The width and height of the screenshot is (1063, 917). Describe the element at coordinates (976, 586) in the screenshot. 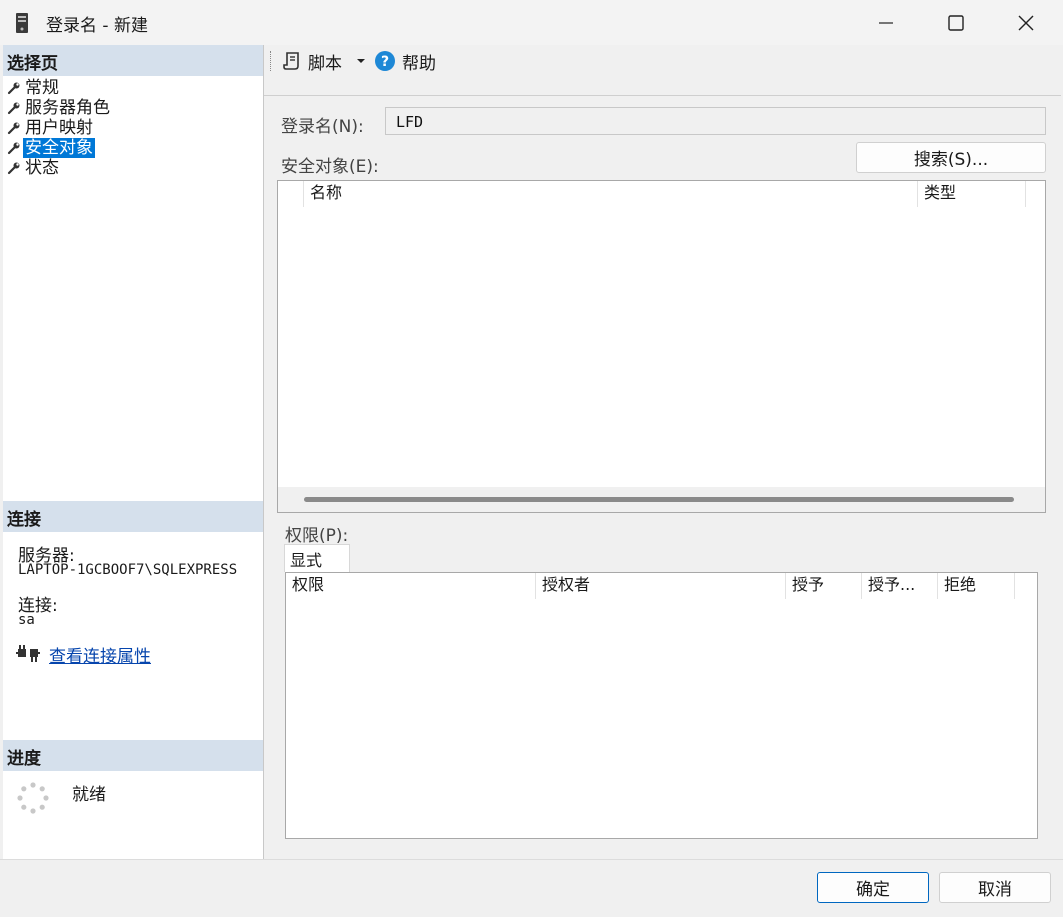

I see `column-header-deny: 拒绝` at that location.